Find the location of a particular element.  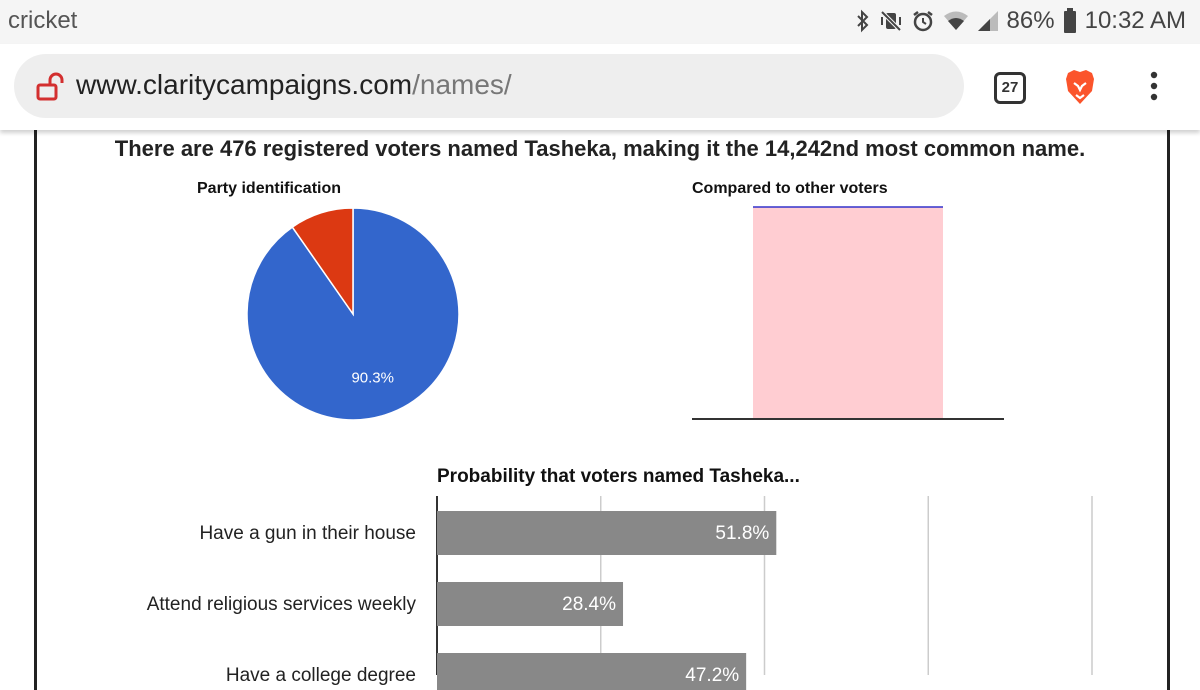

bar-value-label: 28.4% is located at coordinates (589, 604).